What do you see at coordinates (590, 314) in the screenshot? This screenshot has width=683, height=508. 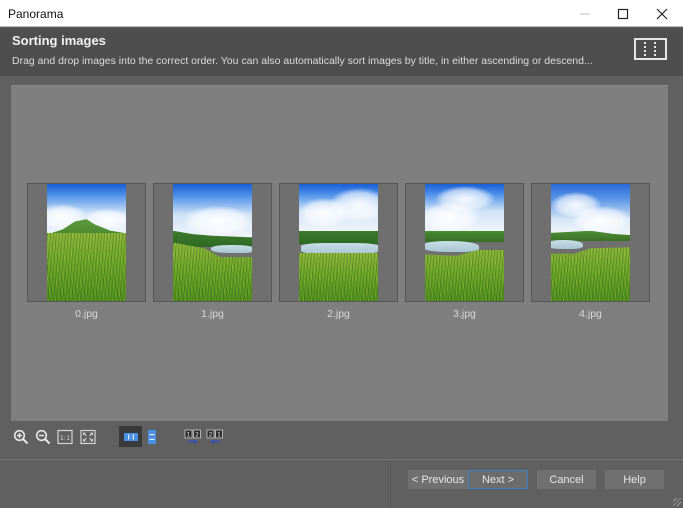 I see `image-filename: 4.jpg` at bounding box center [590, 314].